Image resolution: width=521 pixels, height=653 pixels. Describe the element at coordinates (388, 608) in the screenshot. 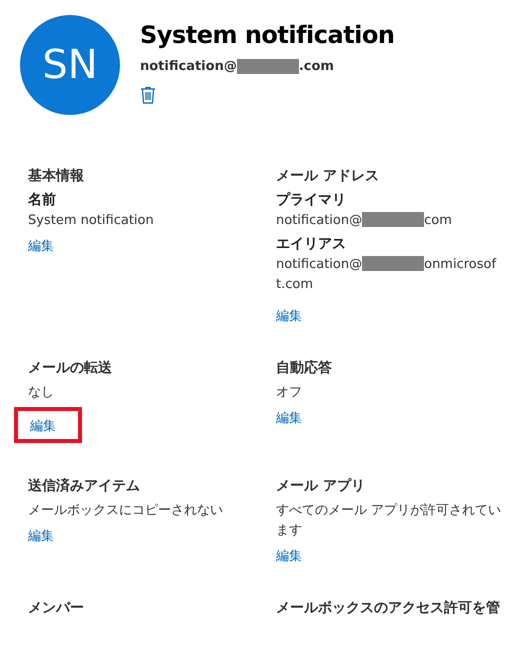

I see `section-heading: メールボックスのアクセス許可を管` at that location.